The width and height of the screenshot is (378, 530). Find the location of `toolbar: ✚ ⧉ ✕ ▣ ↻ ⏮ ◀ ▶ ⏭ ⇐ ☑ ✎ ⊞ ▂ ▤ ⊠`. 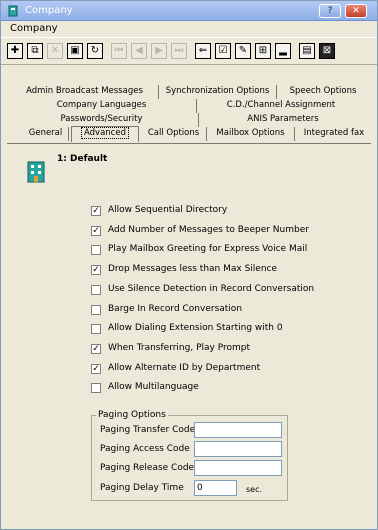

toolbar: ✚ ⧉ ✕ ▣ ↻ ⏮ ◀ ▶ ⏭ ⇐ ☑ ✎ ⊞ ▂ ▤ ⊠ is located at coordinates (189, 51).